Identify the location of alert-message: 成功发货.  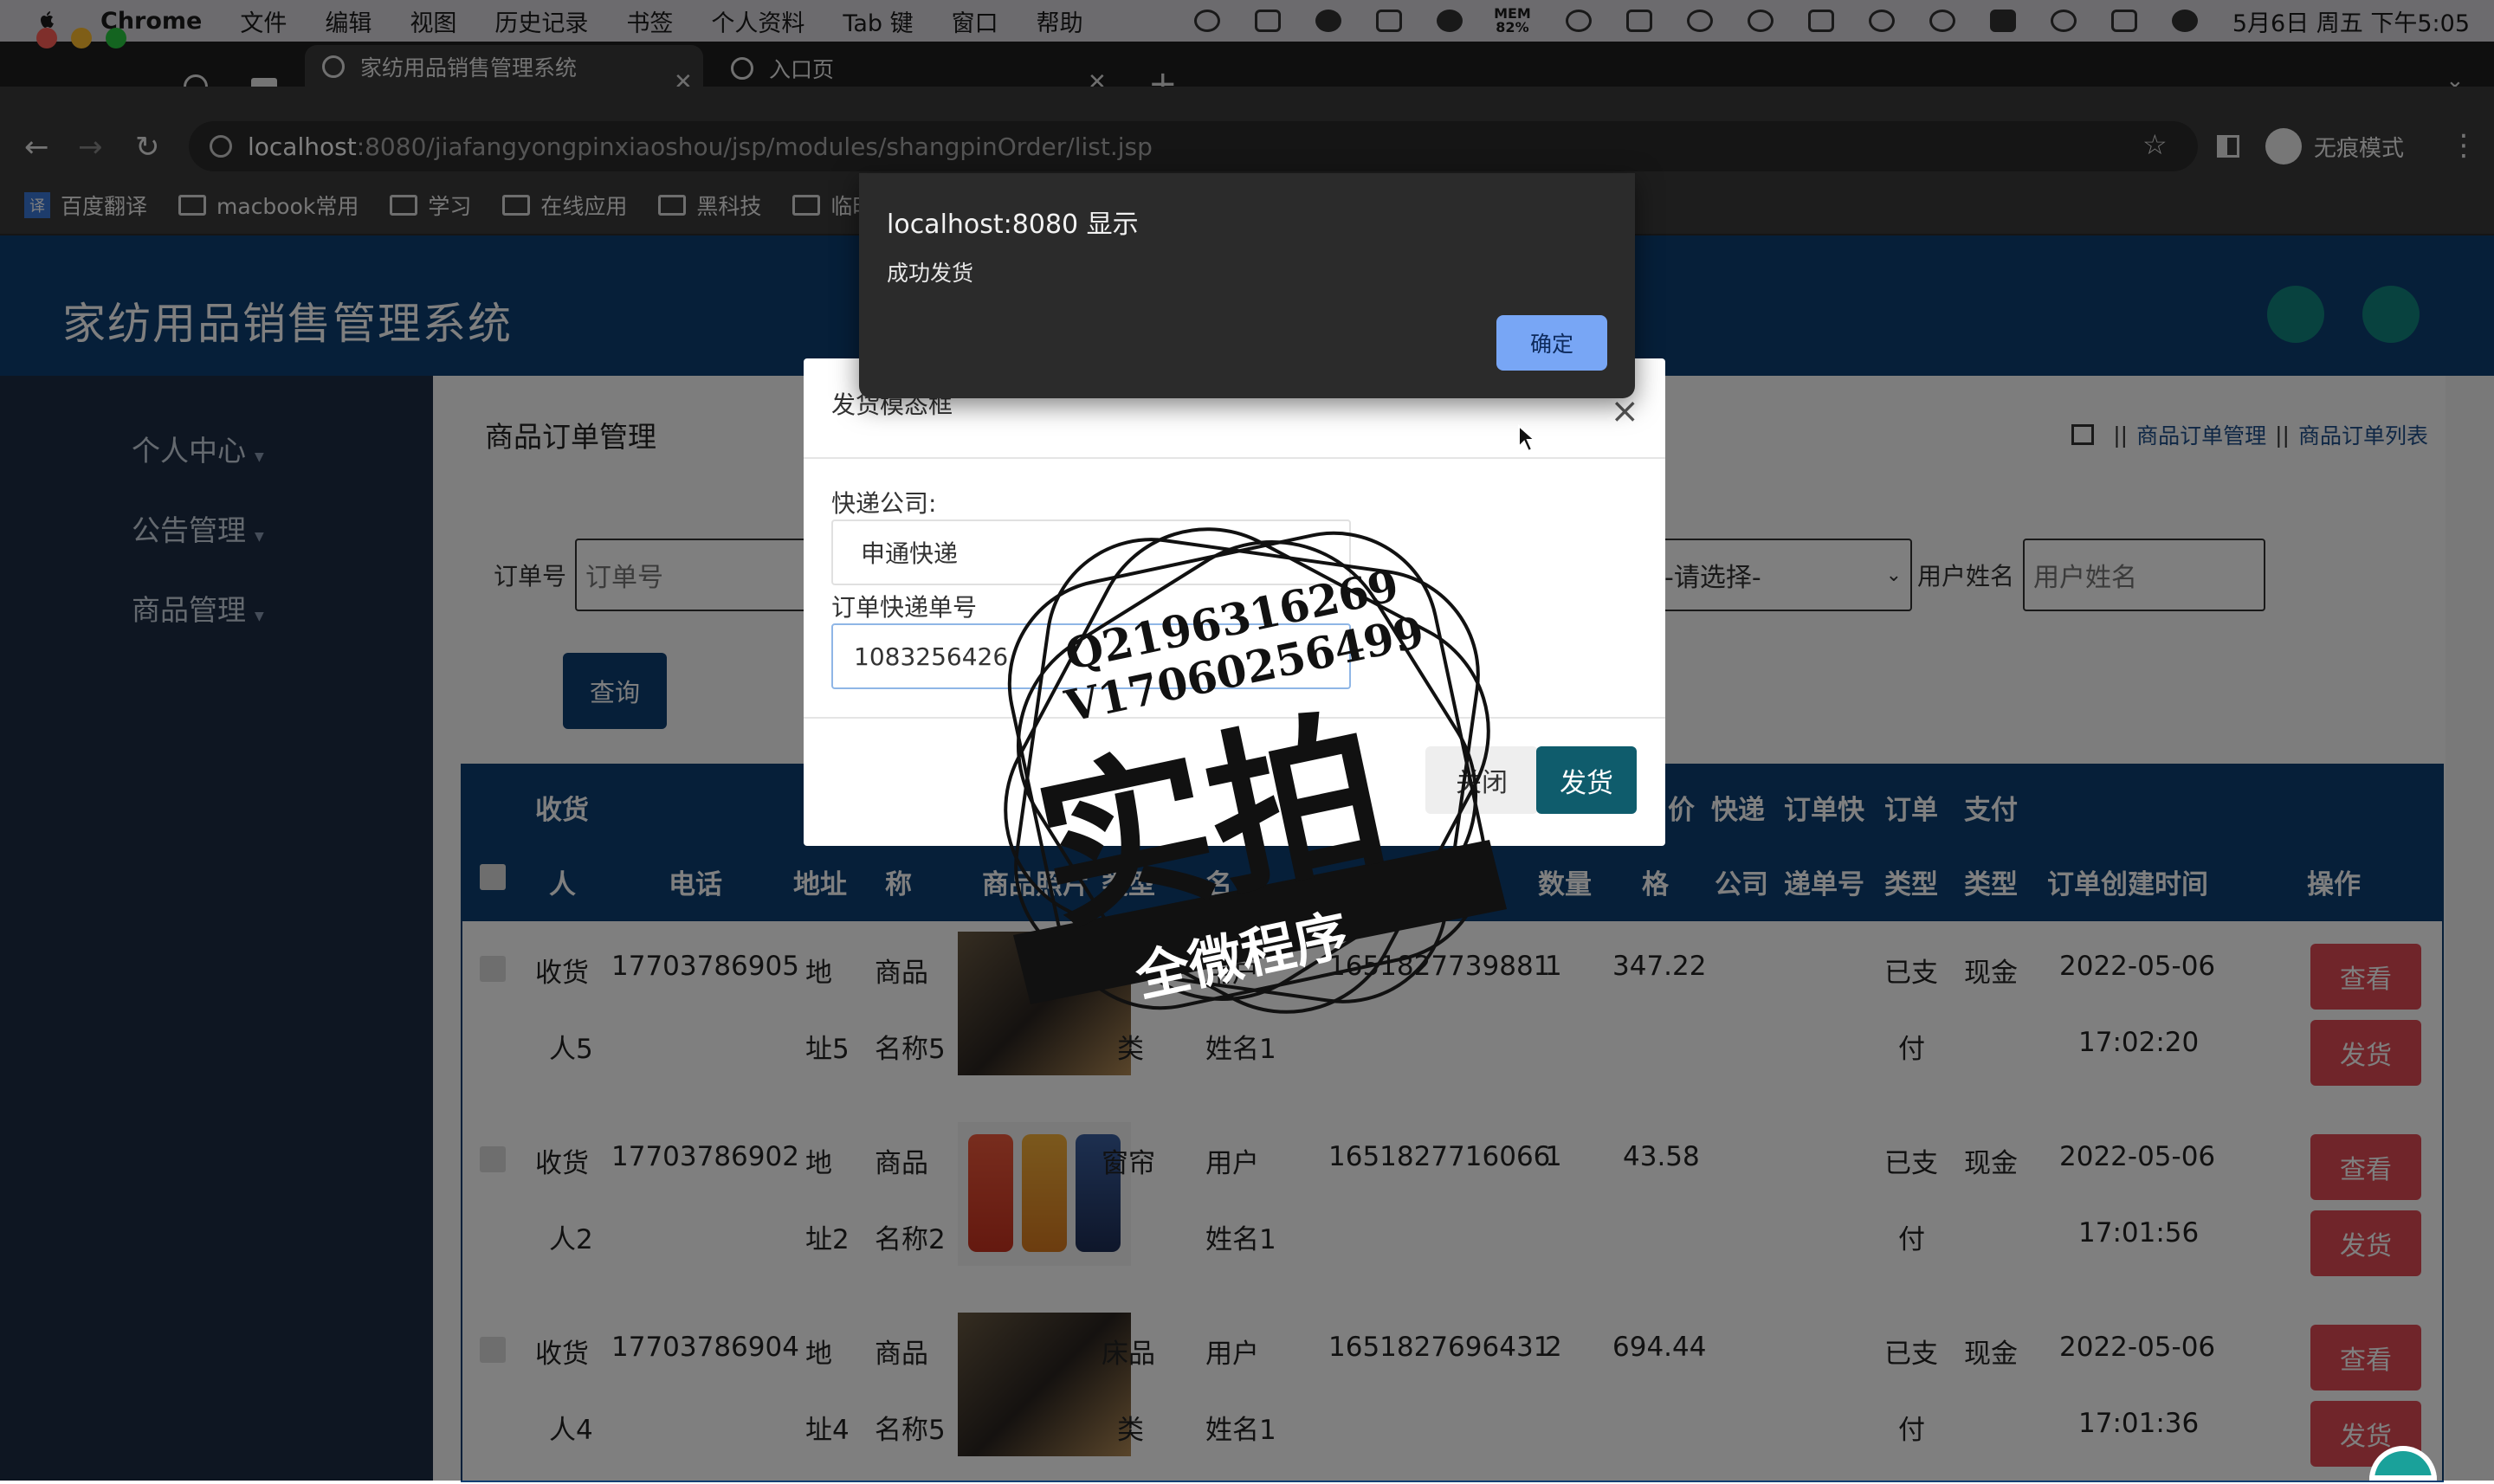
(930, 273).